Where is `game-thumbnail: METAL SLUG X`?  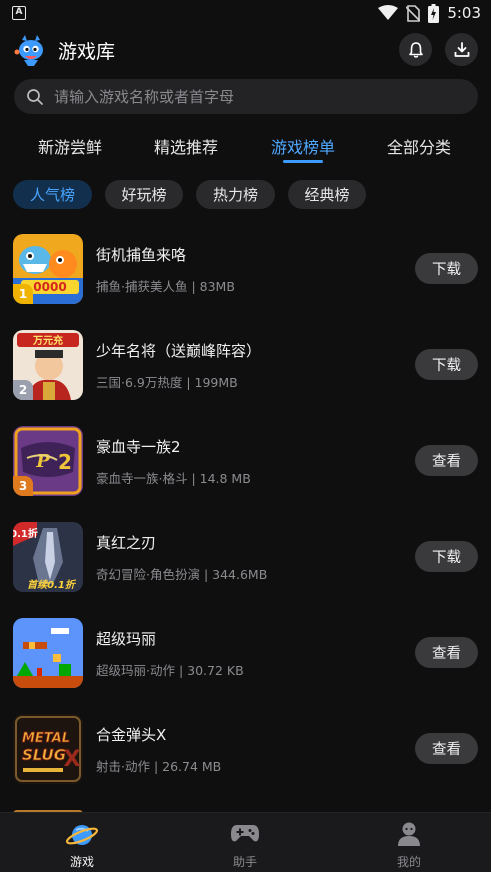
game-thumbnail: METAL SLUG X is located at coordinates (48, 749).